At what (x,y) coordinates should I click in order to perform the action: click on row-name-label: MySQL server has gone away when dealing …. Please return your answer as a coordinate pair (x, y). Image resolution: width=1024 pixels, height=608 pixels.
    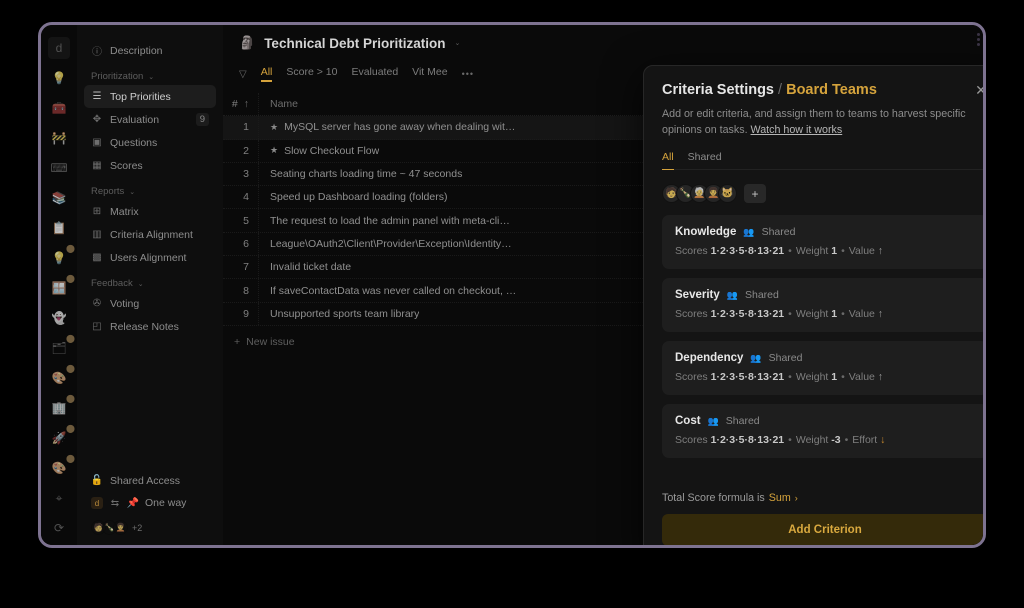
    Looking at the image, I should click on (400, 127).